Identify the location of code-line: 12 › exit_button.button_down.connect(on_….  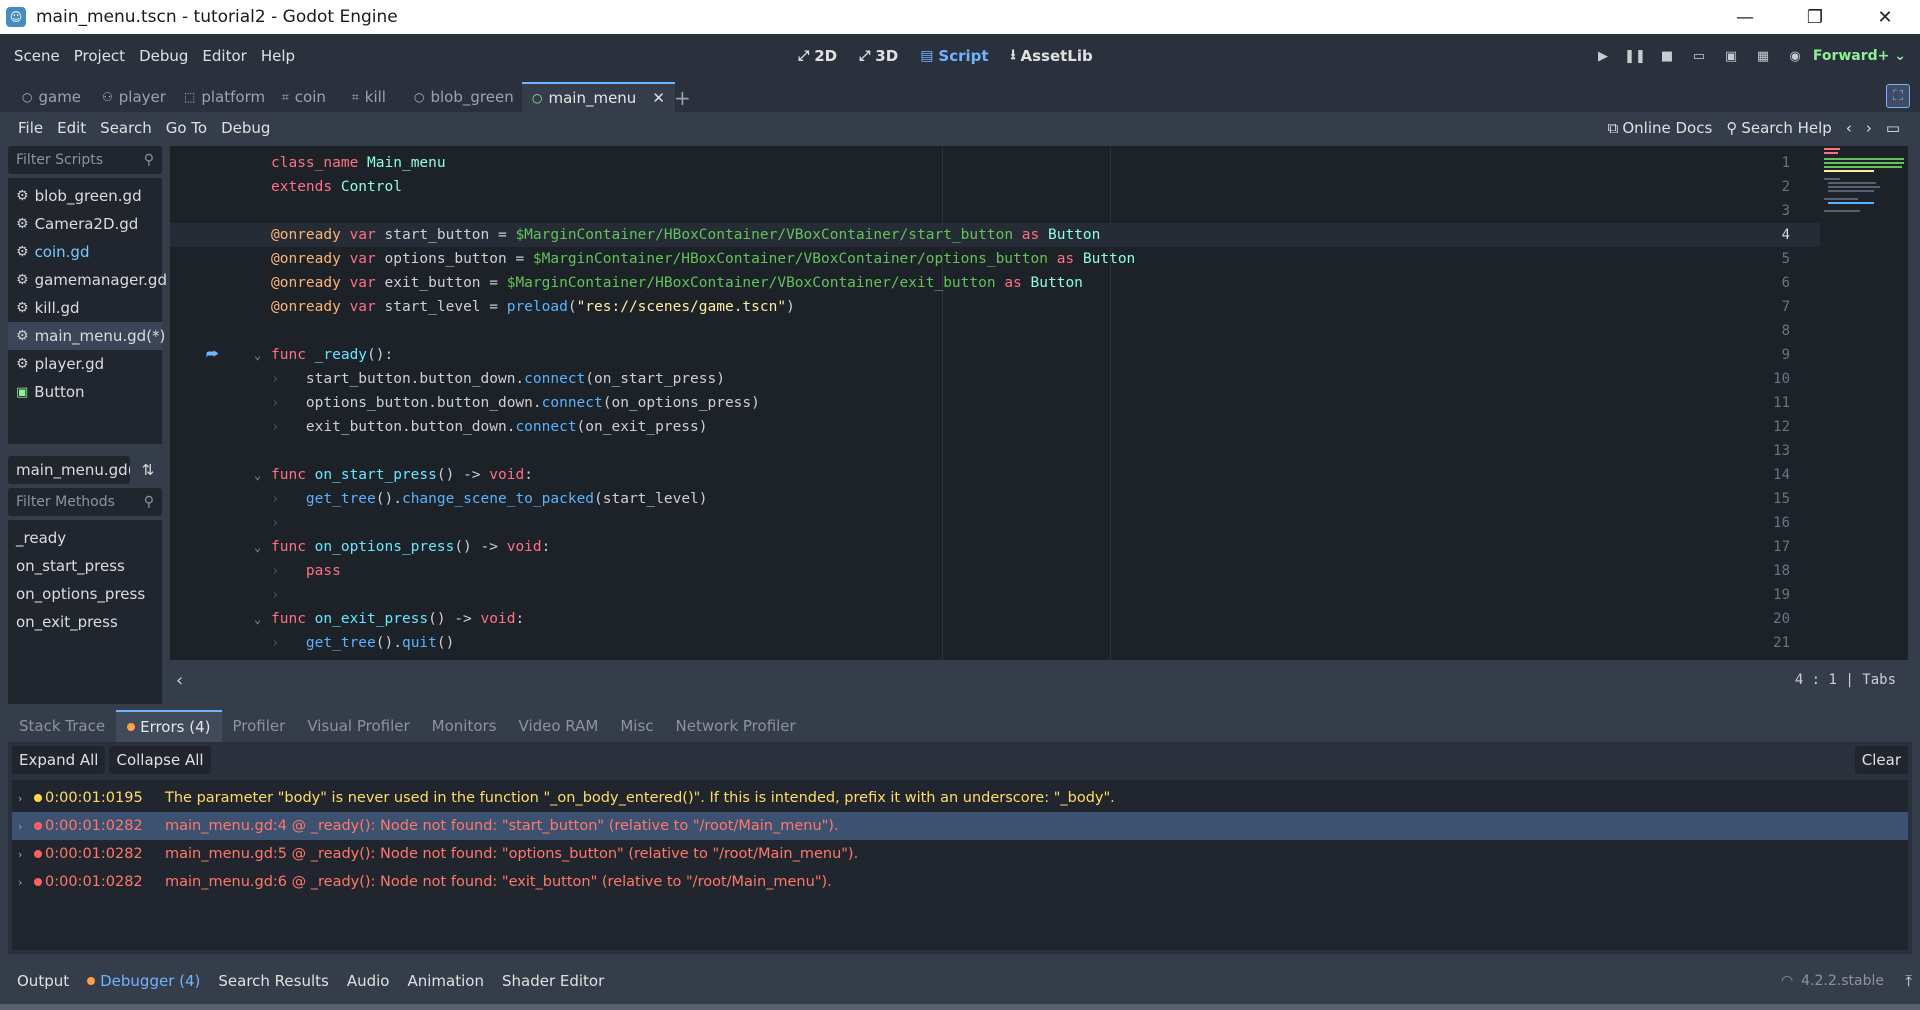
(995, 427).